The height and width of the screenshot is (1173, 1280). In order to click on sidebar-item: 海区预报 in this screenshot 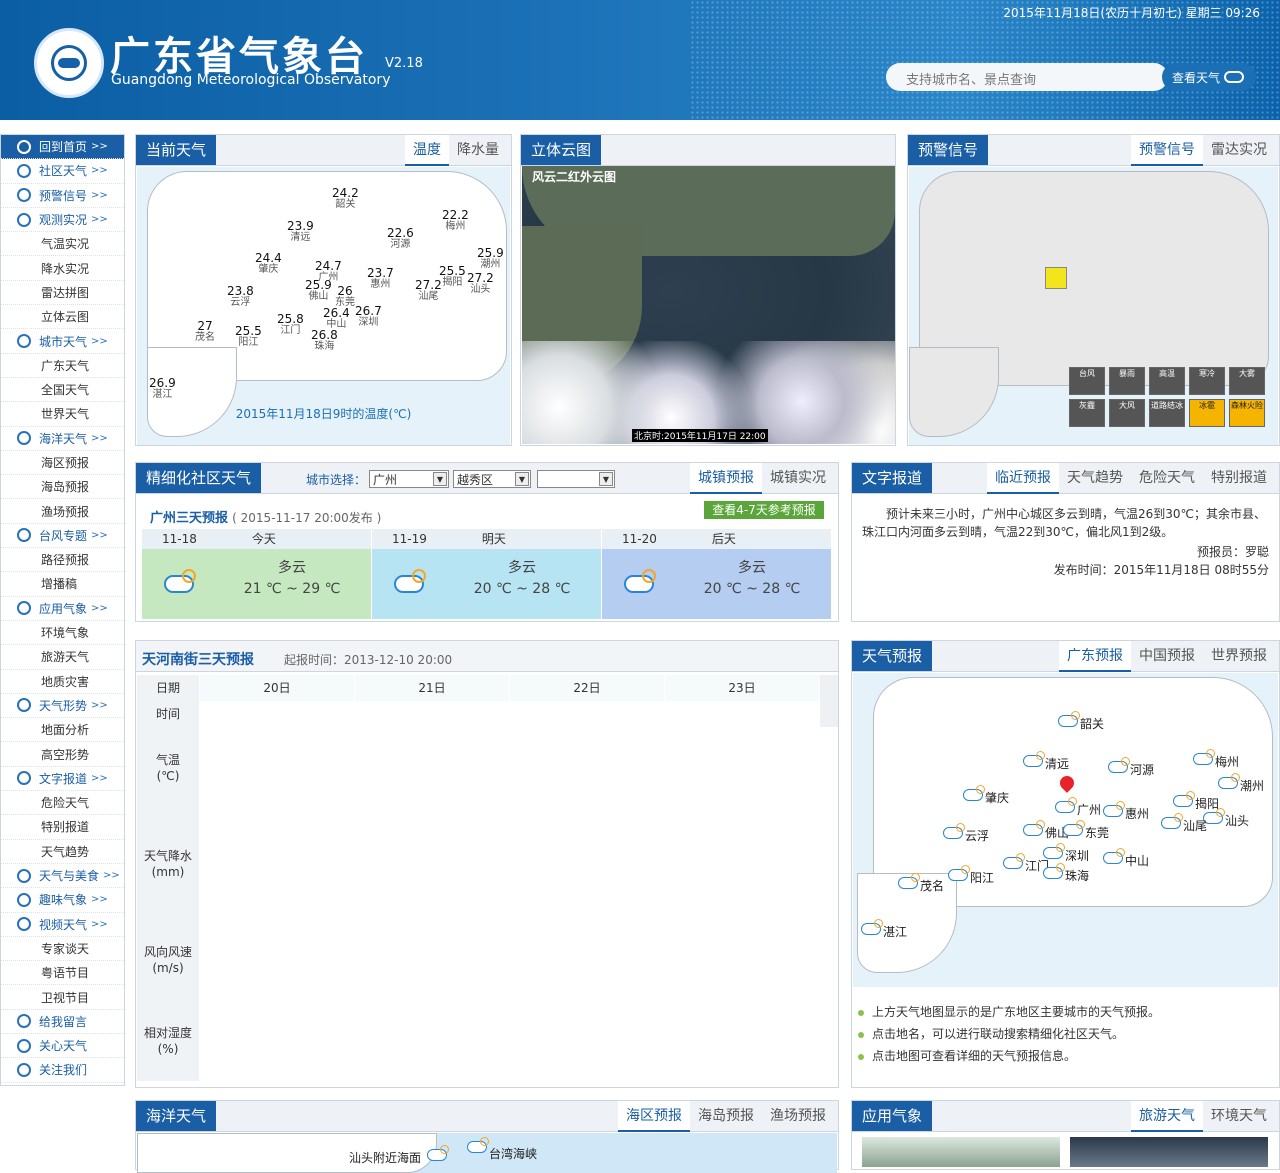, I will do `click(62, 463)`.